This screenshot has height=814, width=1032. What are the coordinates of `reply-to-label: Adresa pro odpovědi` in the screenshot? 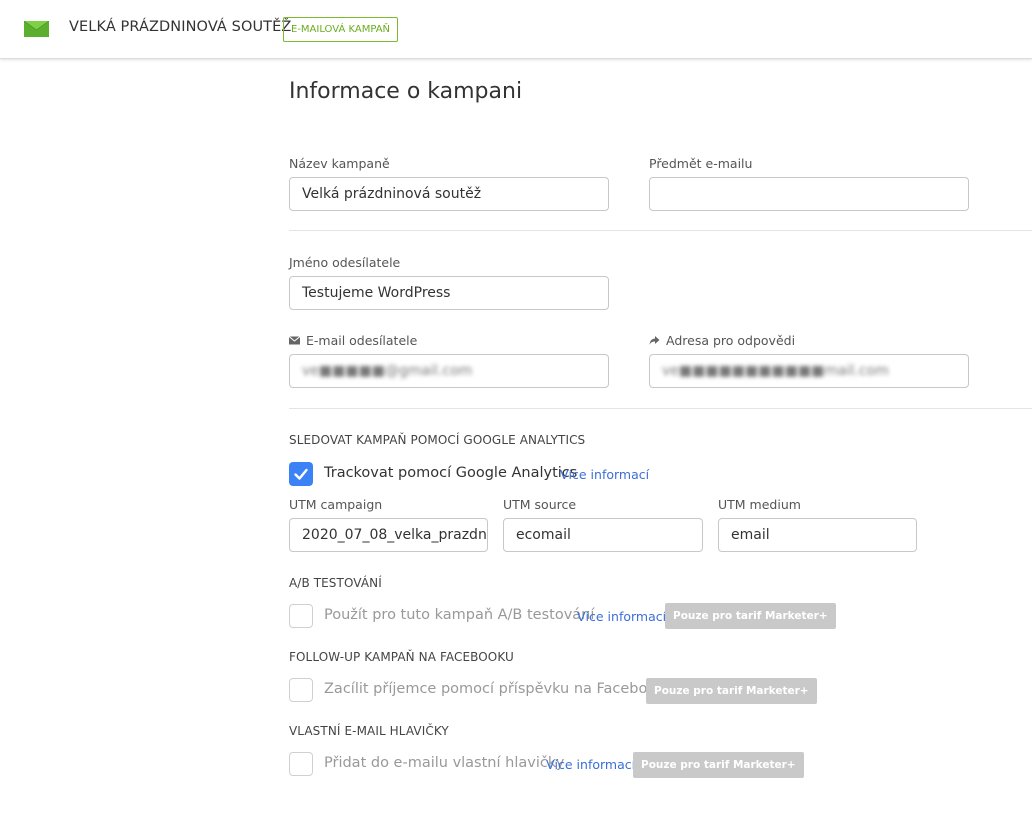 It's located at (722, 340).